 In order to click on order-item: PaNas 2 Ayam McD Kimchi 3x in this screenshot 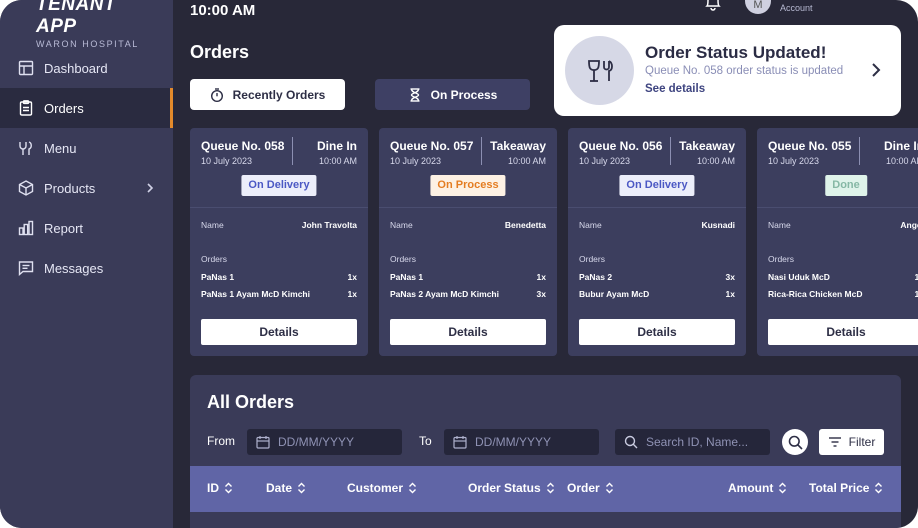, I will do `click(468, 295)`.